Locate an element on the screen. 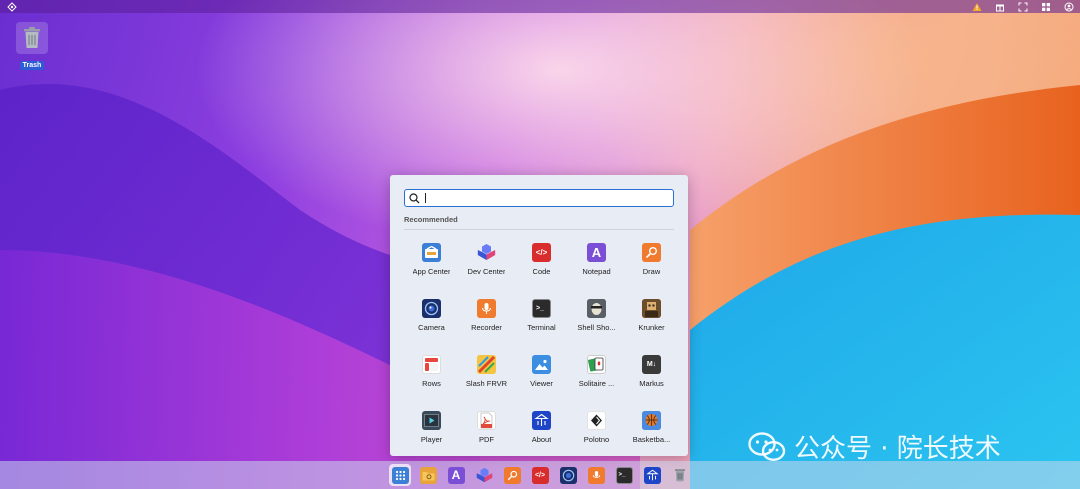  app-label: Slash FRVR is located at coordinates (486, 383).